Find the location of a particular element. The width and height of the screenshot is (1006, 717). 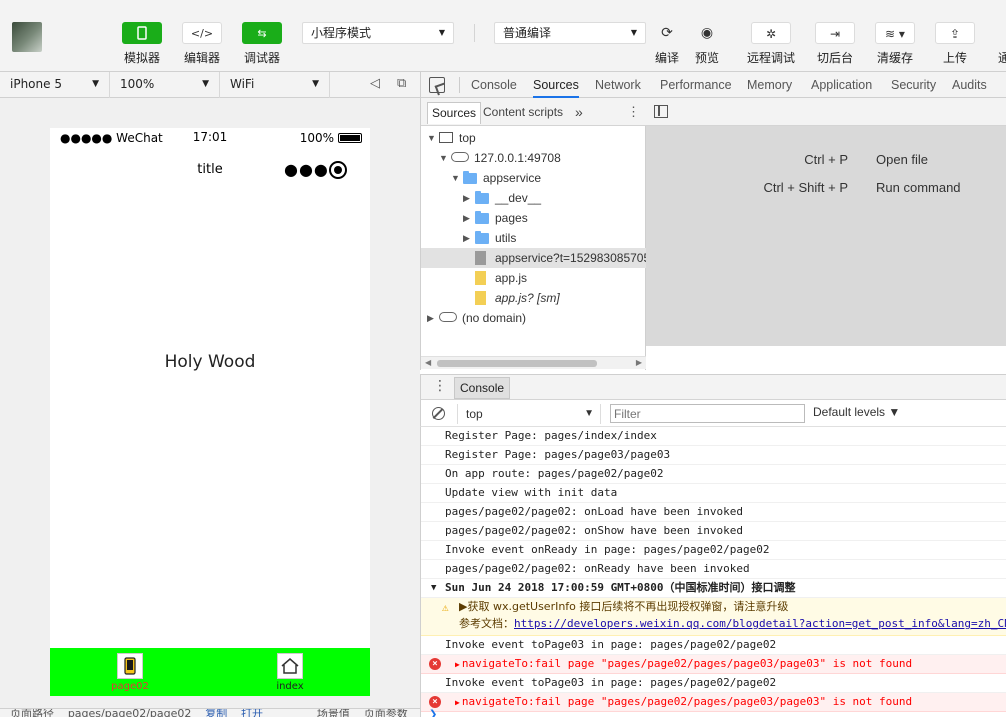

scrollbar-thumb is located at coordinates (517, 363).